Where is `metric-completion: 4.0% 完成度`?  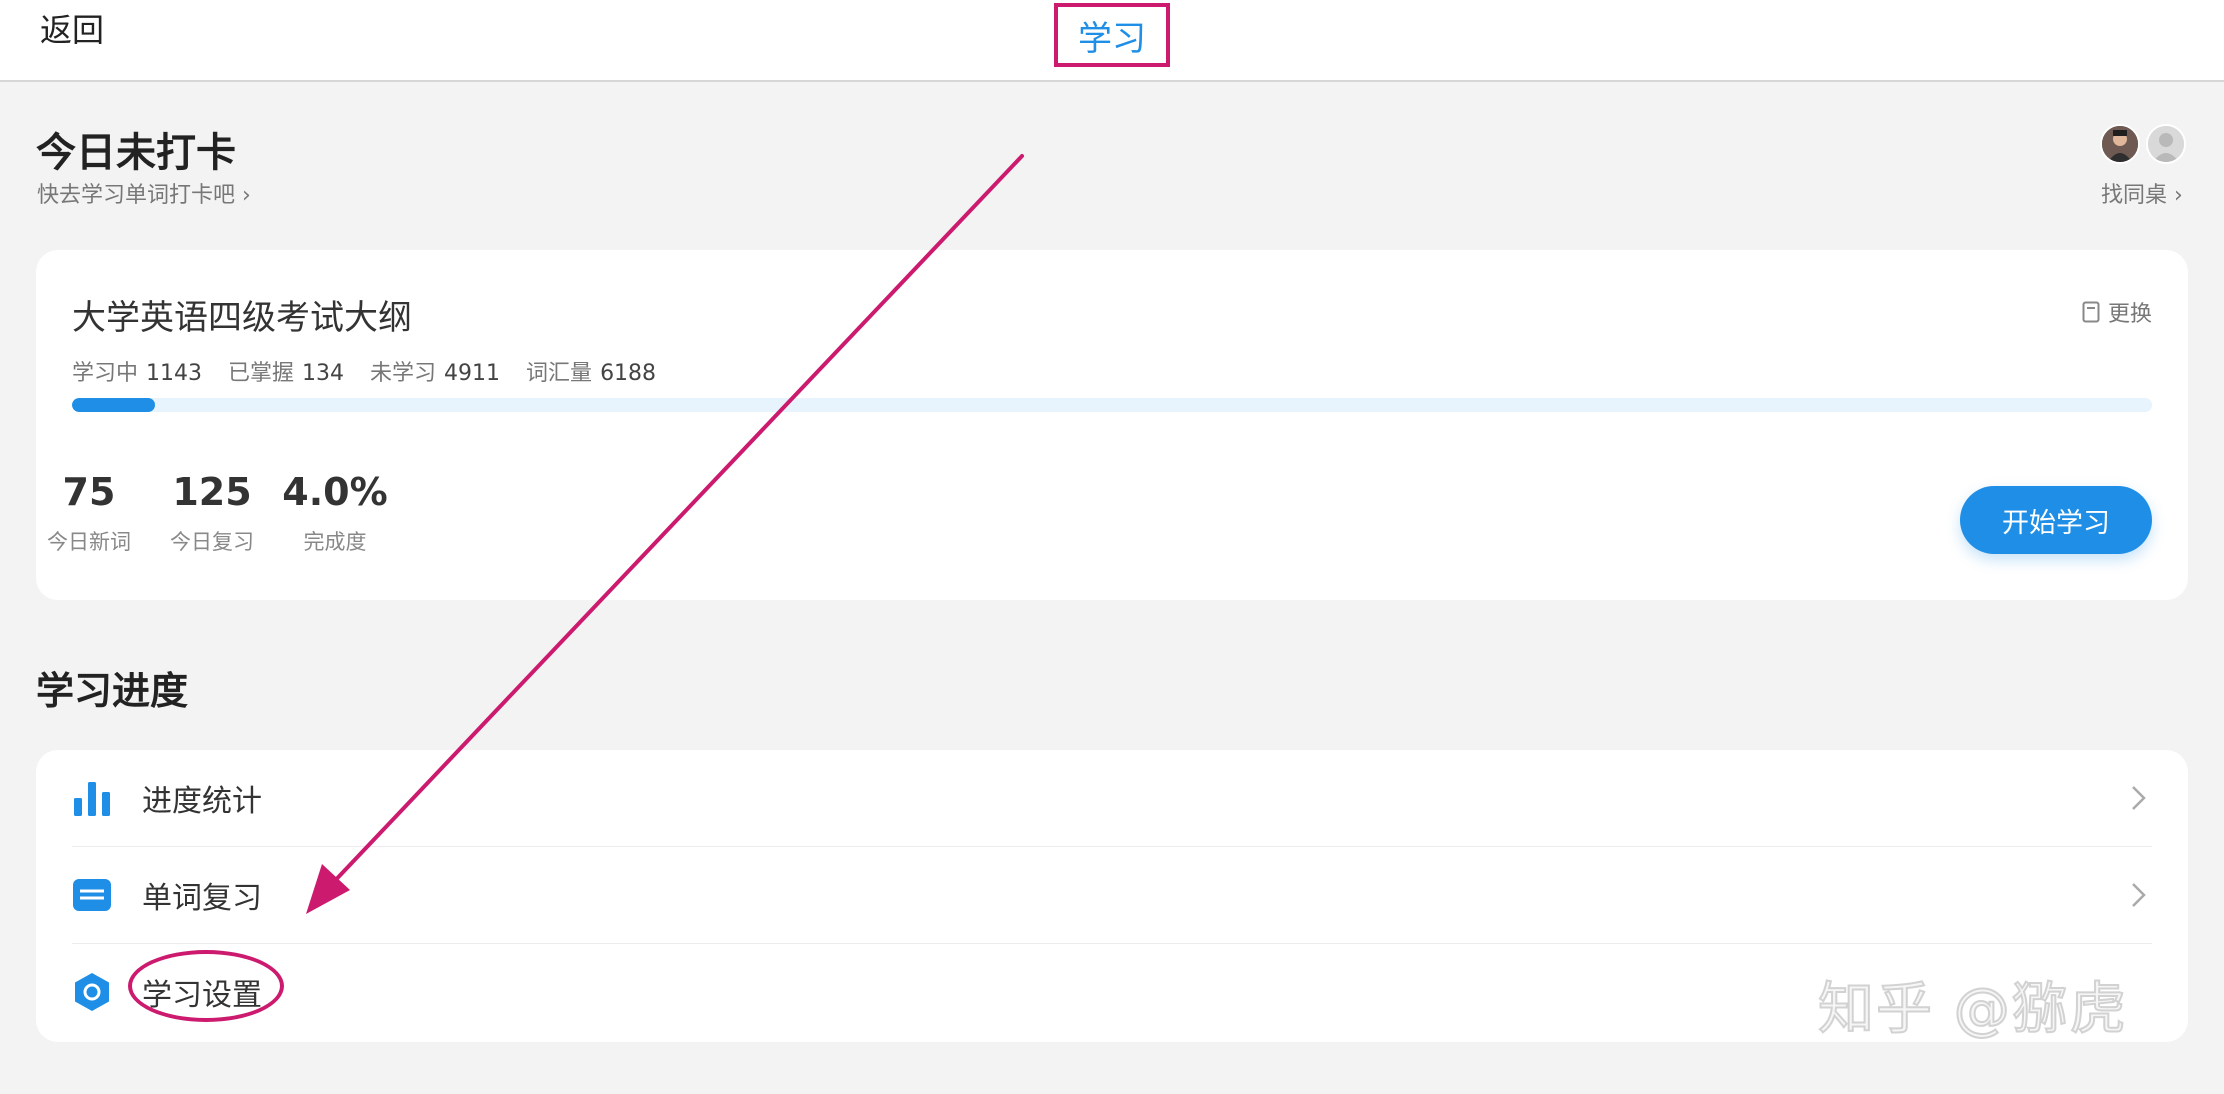 metric-completion: 4.0% 完成度 is located at coordinates (335, 513).